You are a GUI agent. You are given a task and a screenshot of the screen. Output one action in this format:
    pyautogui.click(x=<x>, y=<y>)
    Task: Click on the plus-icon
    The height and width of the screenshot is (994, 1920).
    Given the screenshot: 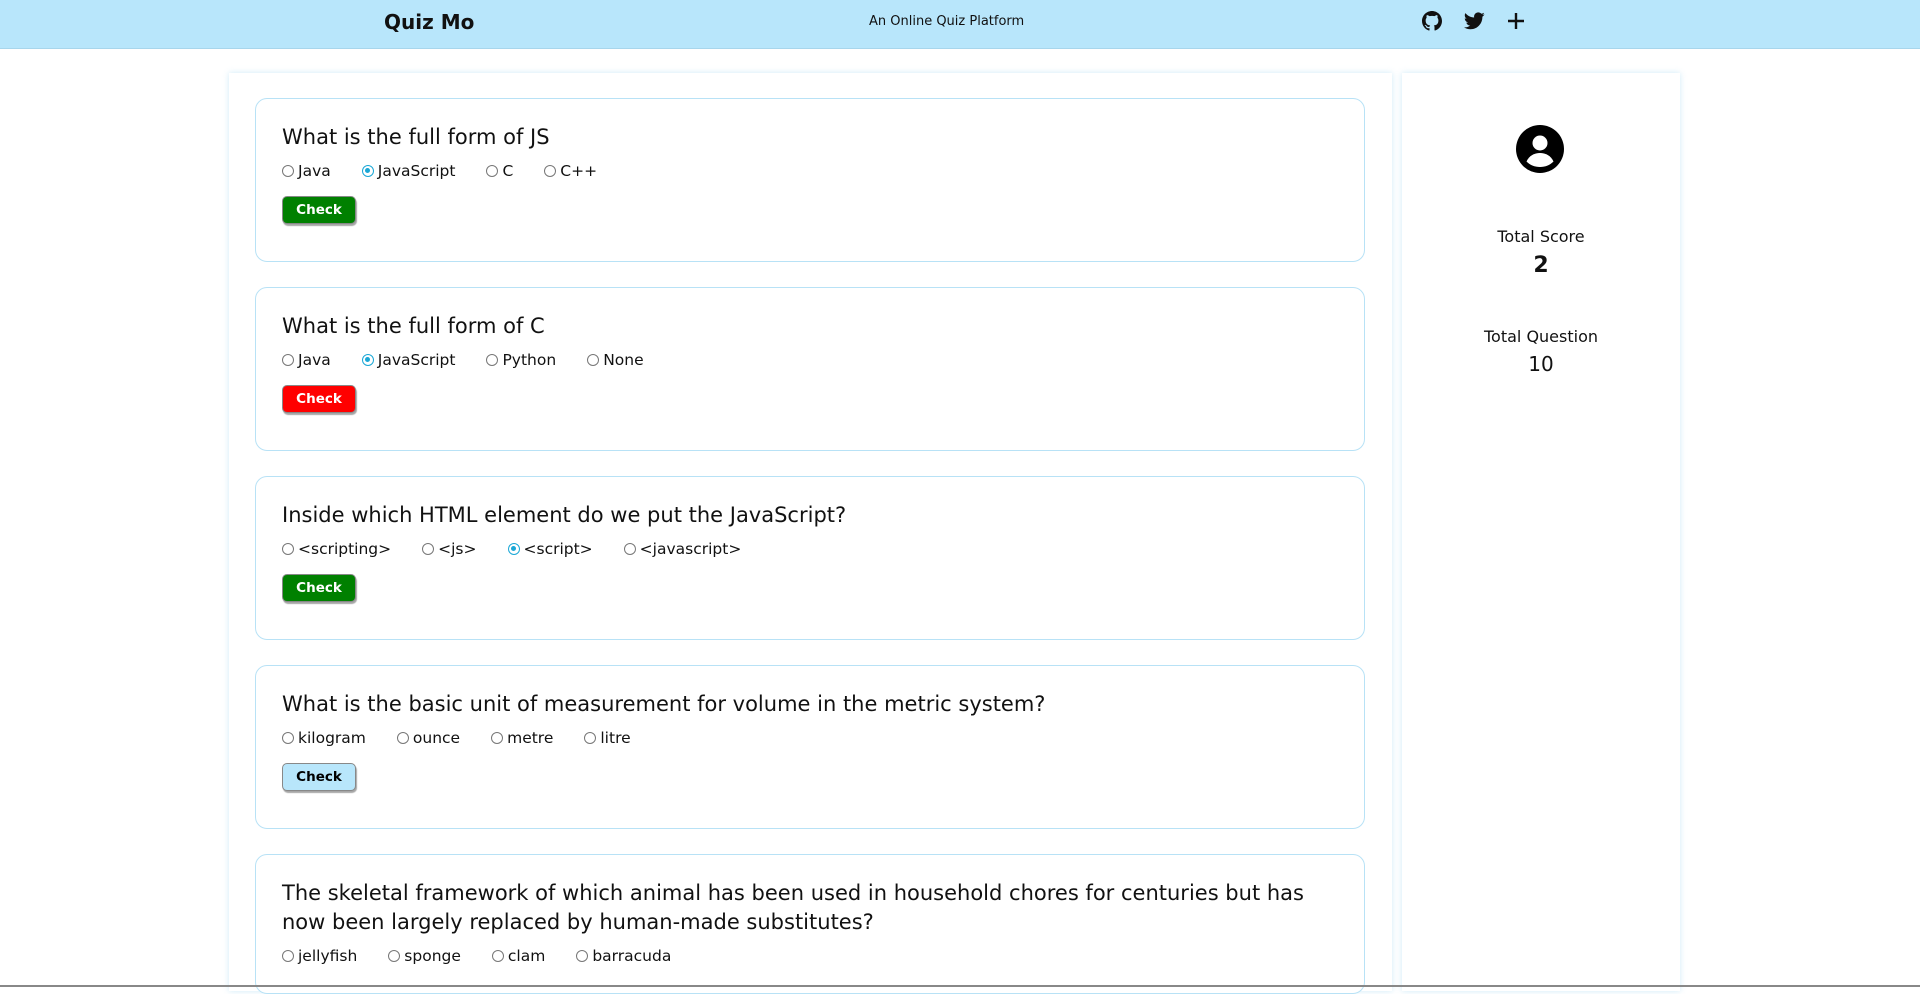 What is the action you would take?
    pyautogui.click(x=1516, y=21)
    